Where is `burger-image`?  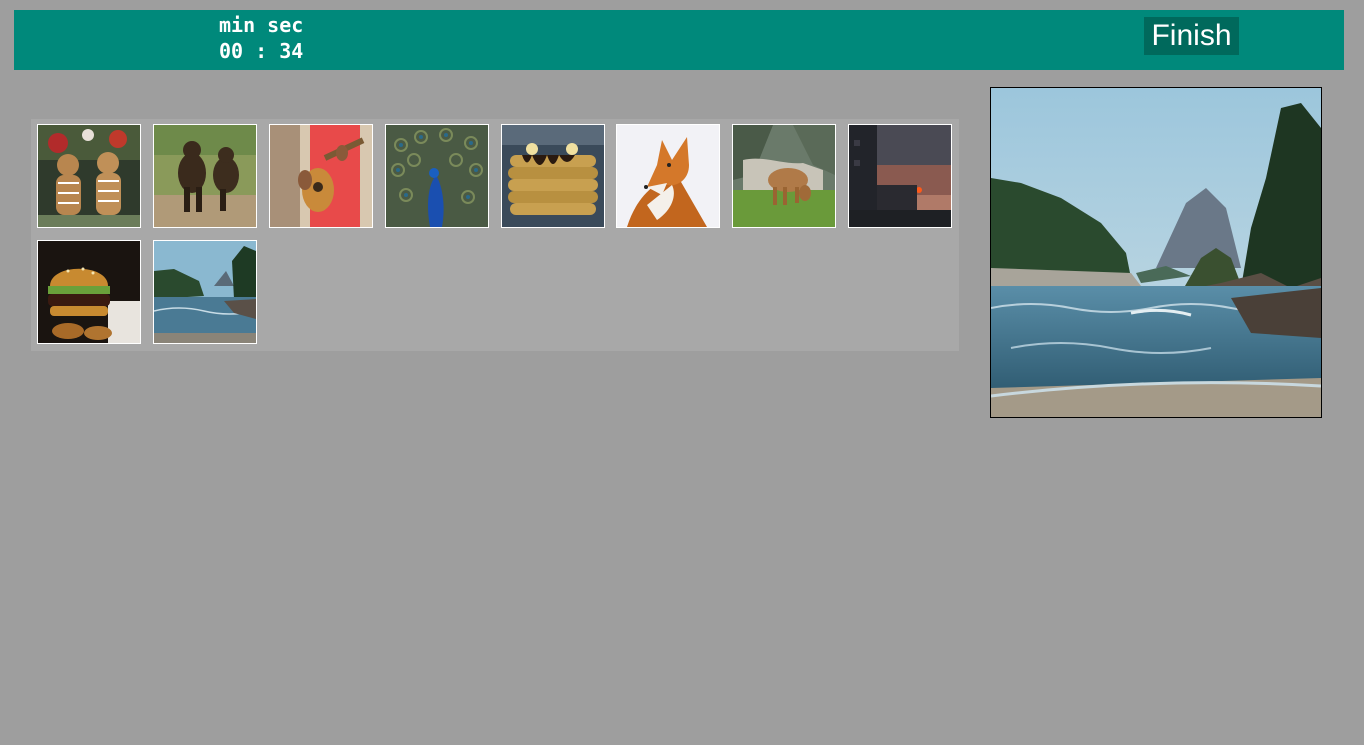 burger-image is located at coordinates (89, 292).